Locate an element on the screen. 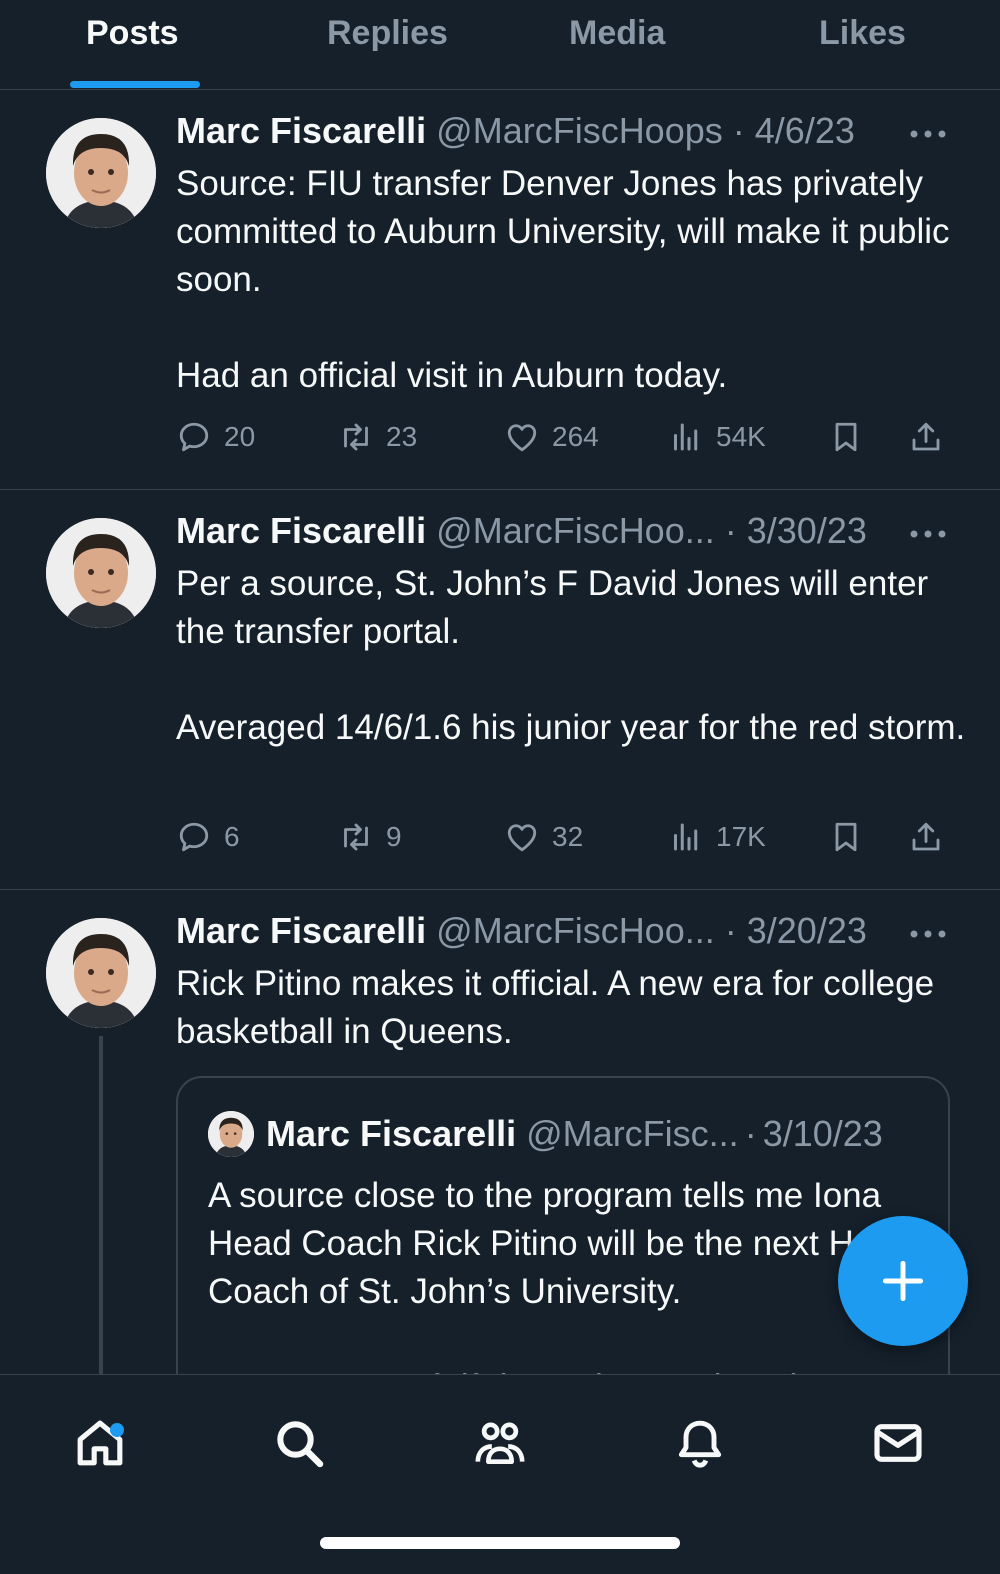  quote-author-name: Marc Fiscarelli is located at coordinates (391, 1133).